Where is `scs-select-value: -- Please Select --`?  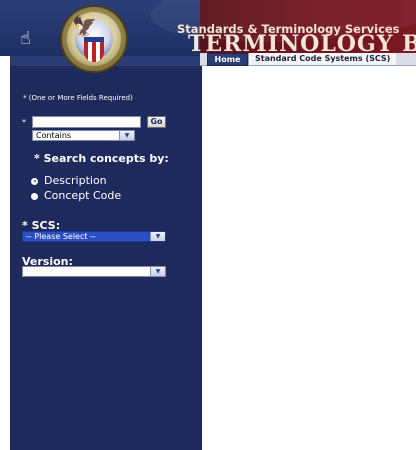 scs-select-value: -- Please Select -- is located at coordinates (86, 236).